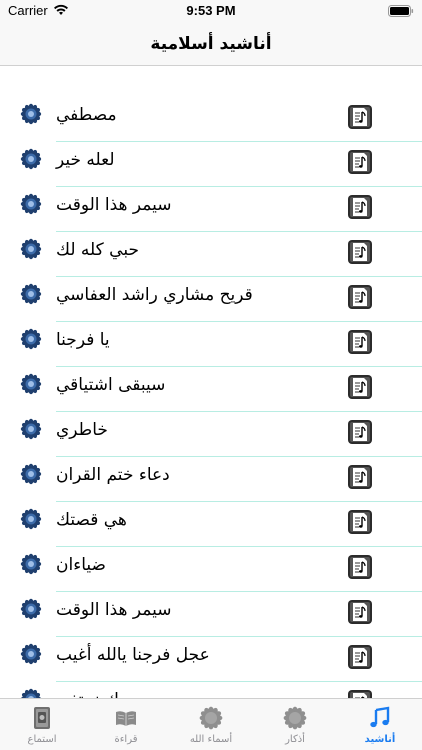 This screenshot has width=422, height=750. I want to click on navigation-bar: أناشيد أسلامية, so click(211, 45).